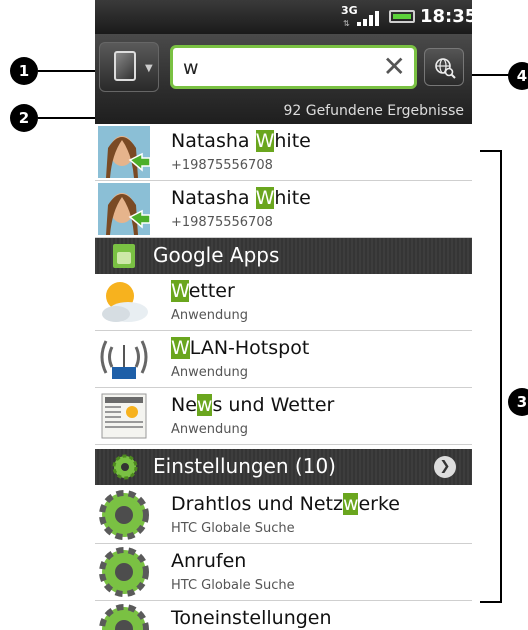  I want to click on setting-name: Anrufen, so click(209, 561).